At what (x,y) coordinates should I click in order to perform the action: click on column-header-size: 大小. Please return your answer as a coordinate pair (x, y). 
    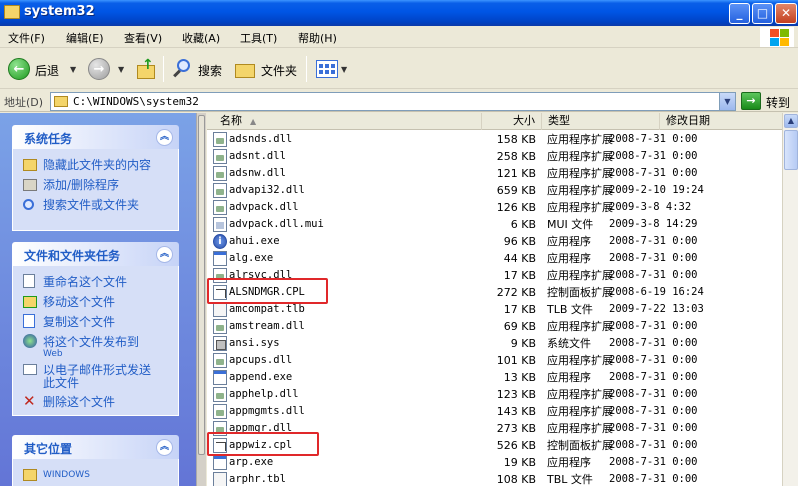
    Looking at the image, I should click on (512, 121).